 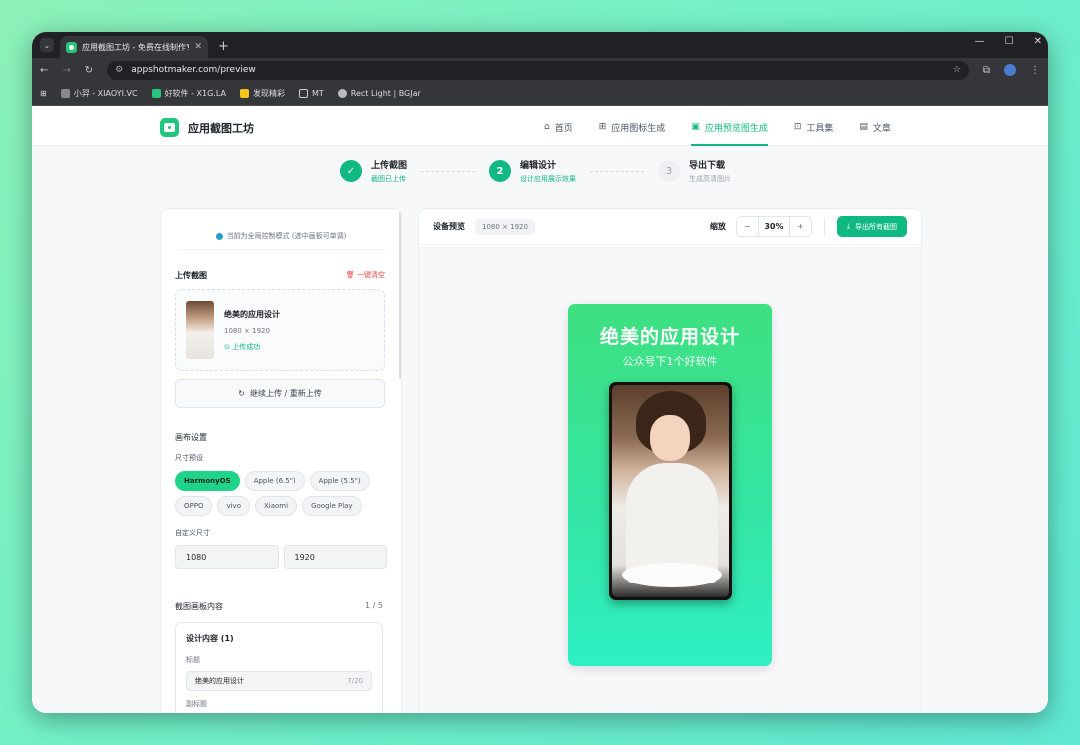 What do you see at coordinates (311, 93) in the screenshot?
I see `bookmark-item: MT` at bounding box center [311, 93].